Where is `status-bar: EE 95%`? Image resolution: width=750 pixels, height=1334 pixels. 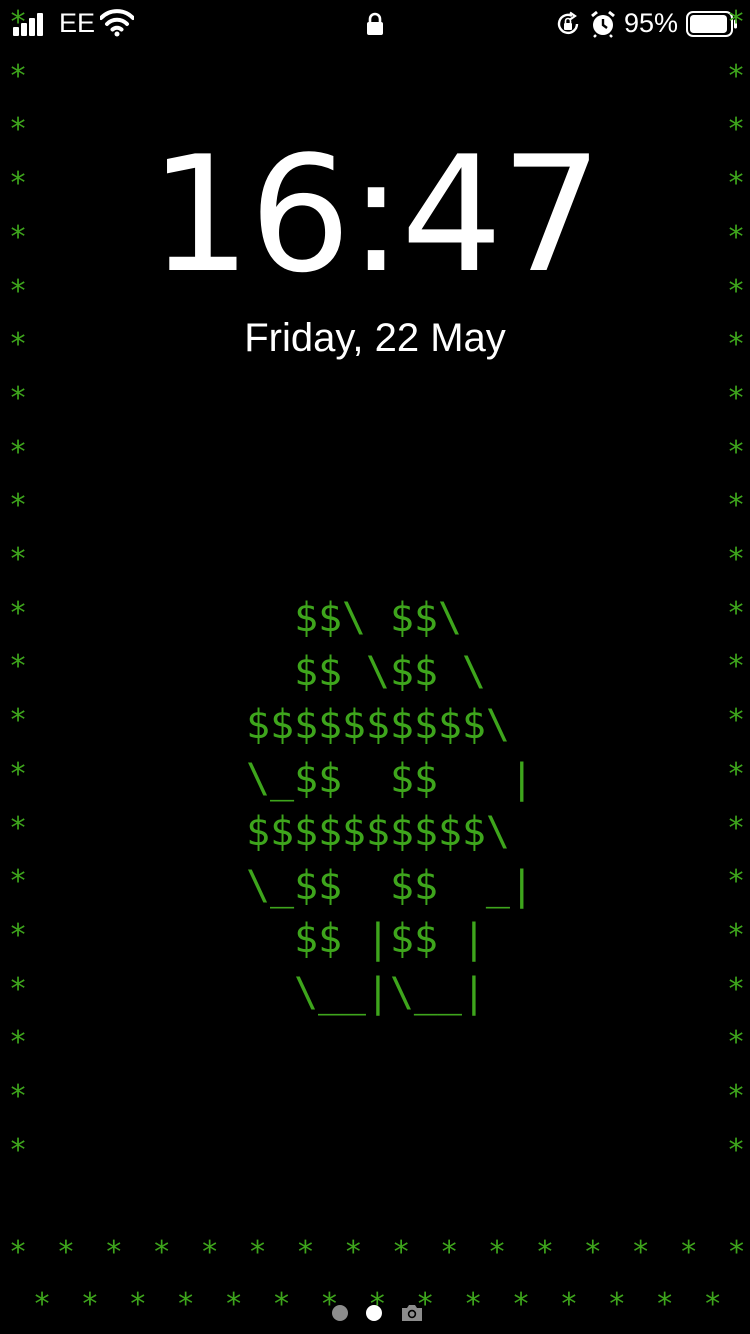 status-bar: EE 95% is located at coordinates (375, 24).